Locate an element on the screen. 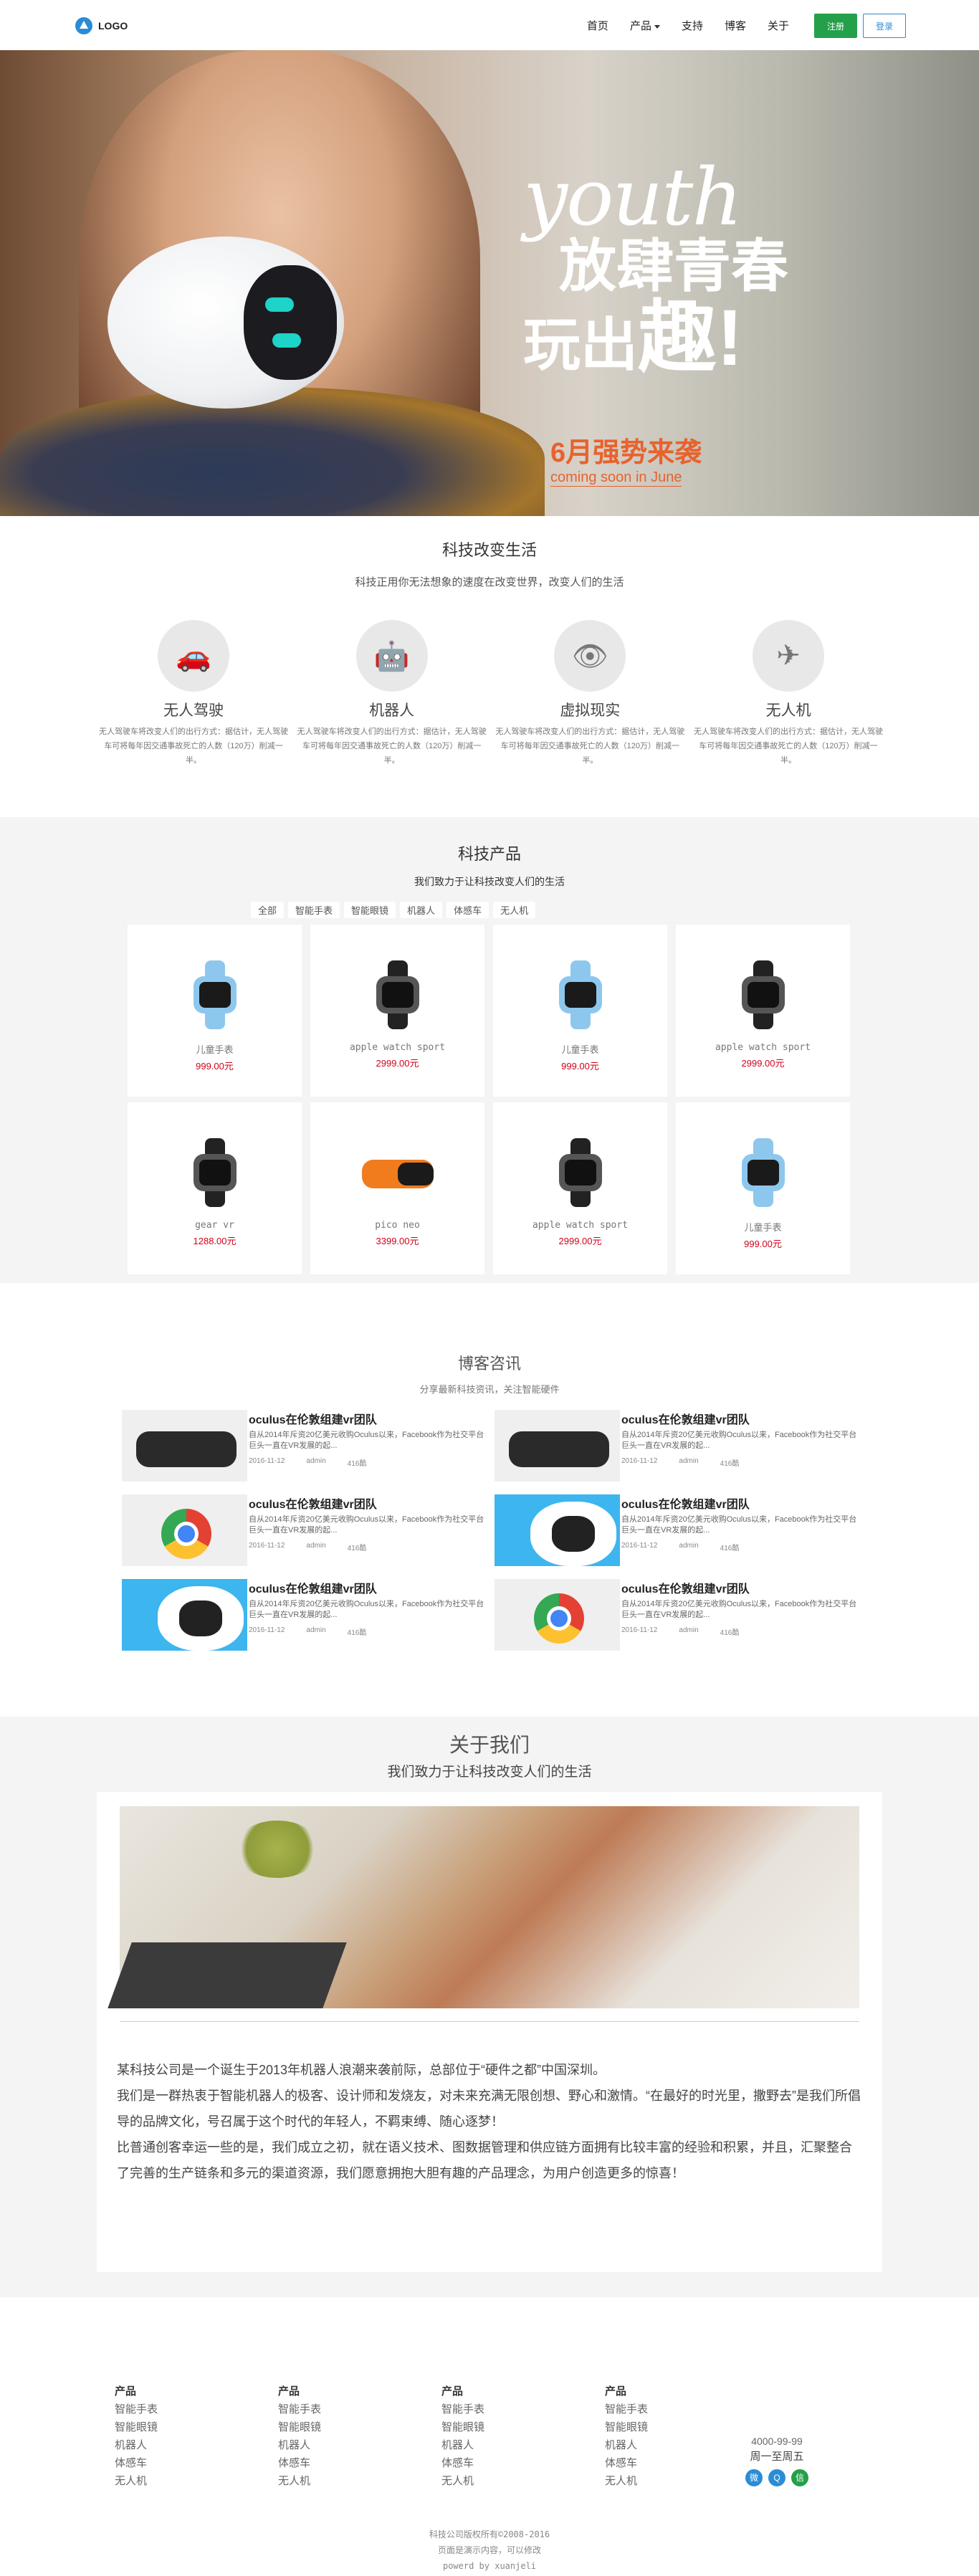 The width and height of the screenshot is (979, 2576). products-title: 科技产品 is located at coordinates (489, 854).